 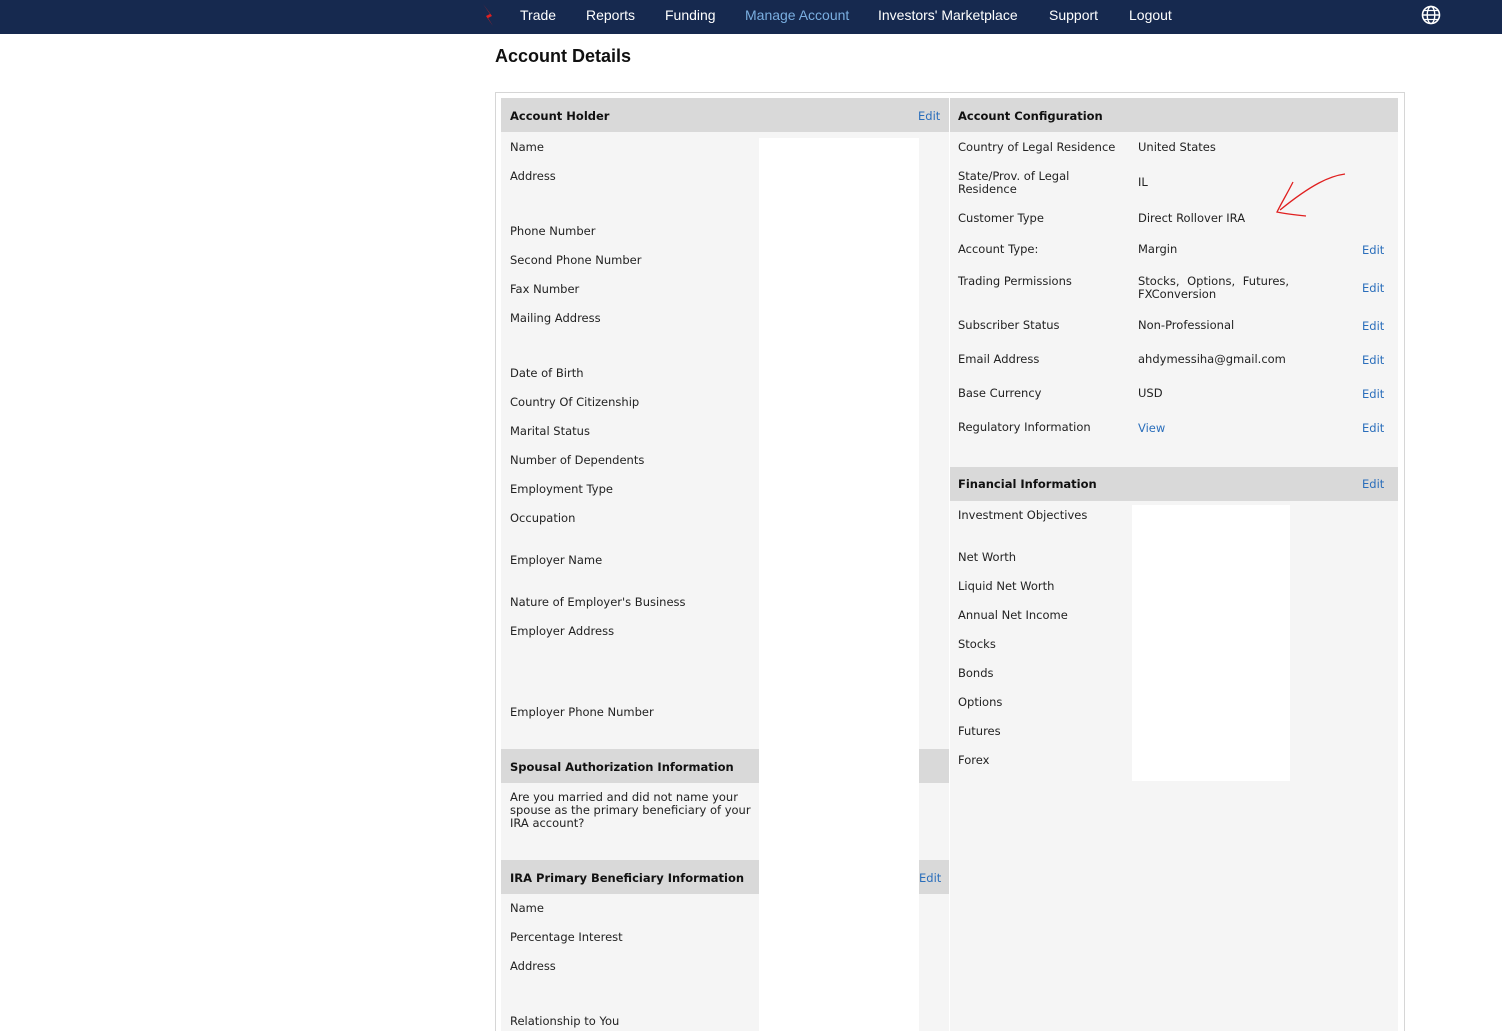 What do you see at coordinates (547, 373) in the screenshot?
I see `label-date-of-birth: Date of Birth` at bounding box center [547, 373].